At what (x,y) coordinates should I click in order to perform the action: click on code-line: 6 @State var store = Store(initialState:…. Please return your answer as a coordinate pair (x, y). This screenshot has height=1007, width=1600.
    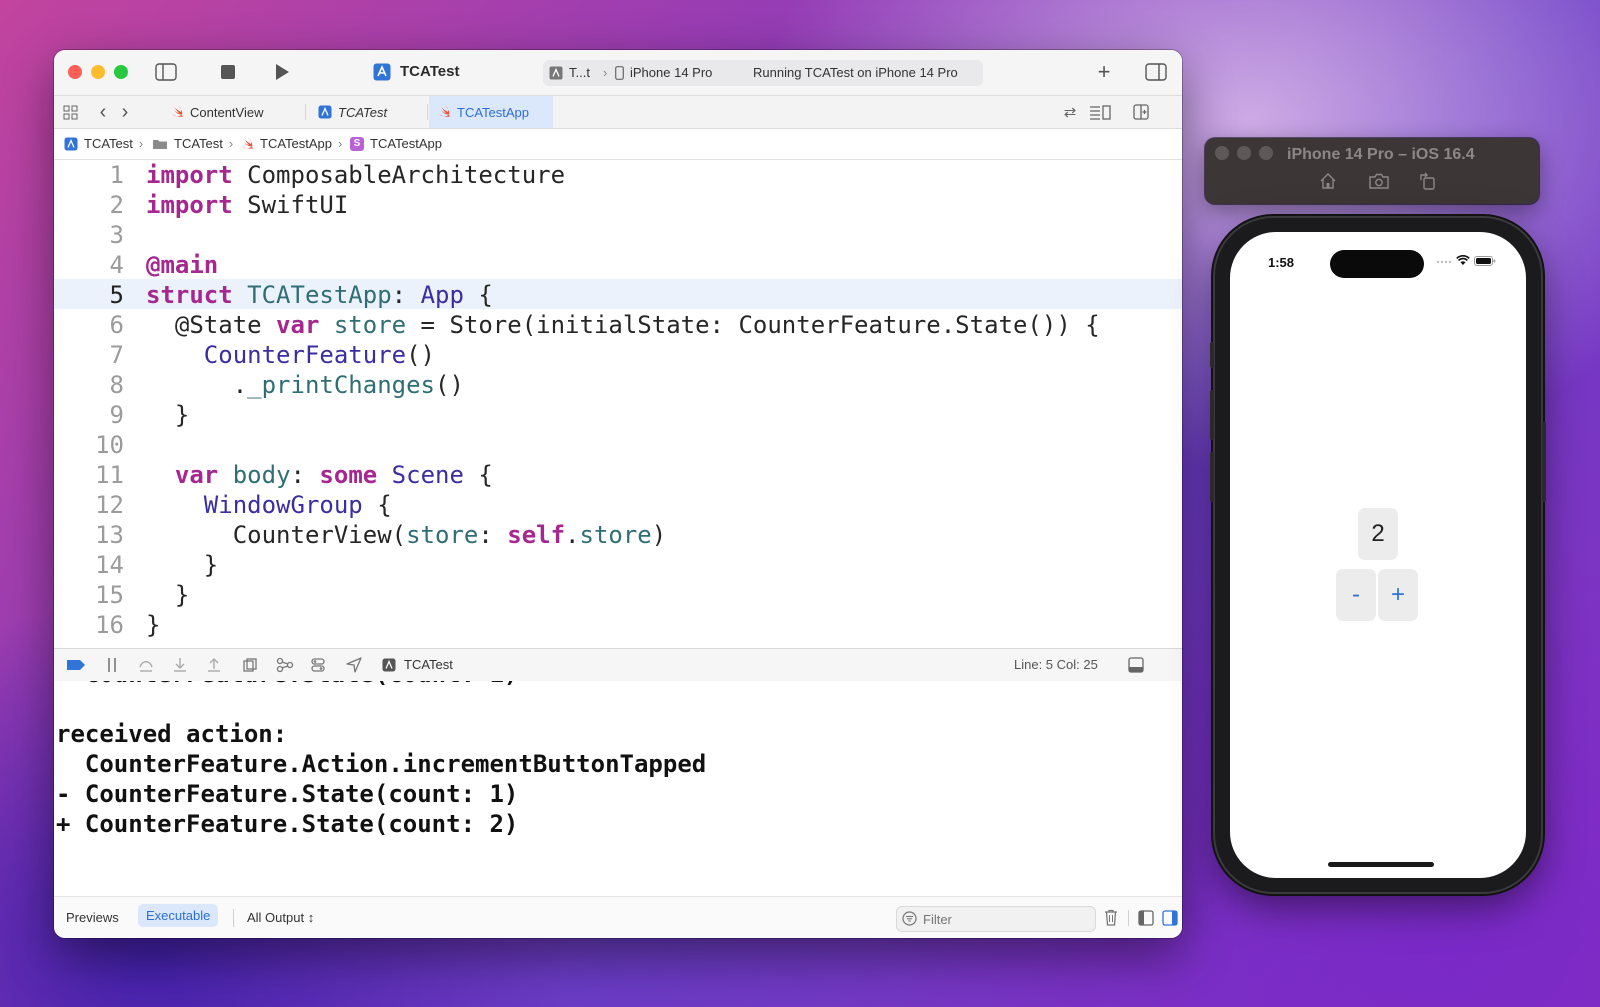
    Looking at the image, I should click on (618, 325).